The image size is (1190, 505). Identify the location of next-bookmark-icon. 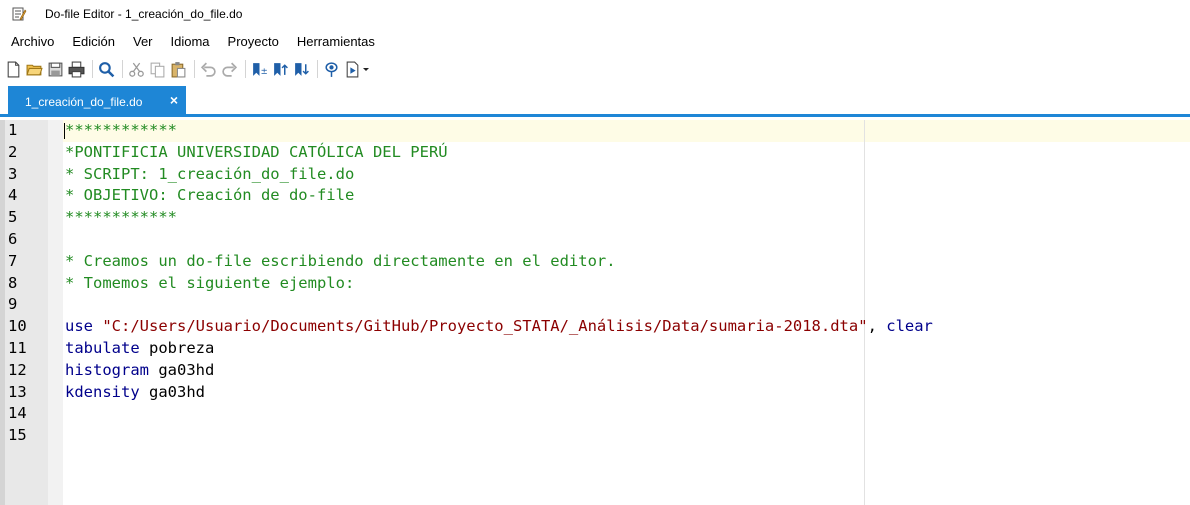
(302, 69).